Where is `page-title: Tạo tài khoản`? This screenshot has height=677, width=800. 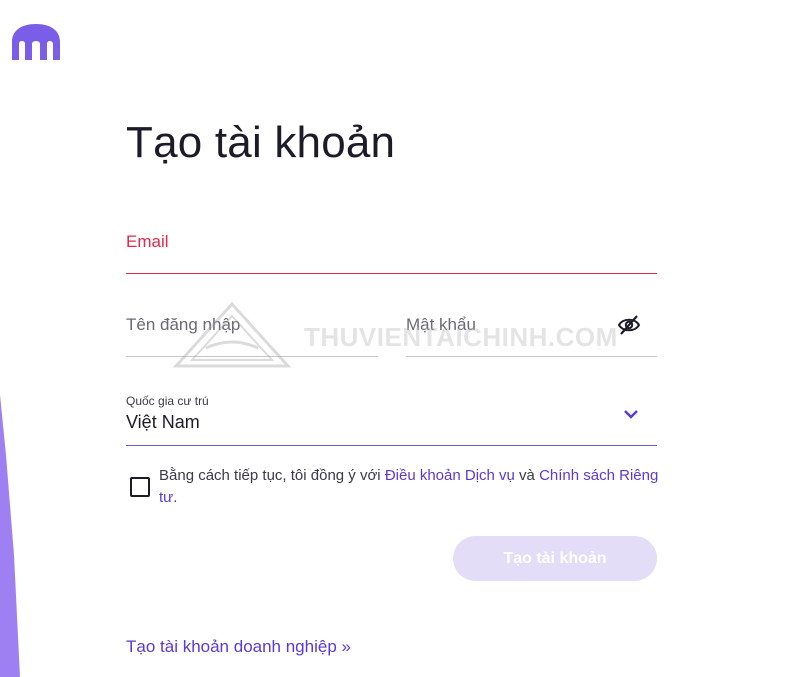
page-title: Tạo tài khoản is located at coordinates (261, 142).